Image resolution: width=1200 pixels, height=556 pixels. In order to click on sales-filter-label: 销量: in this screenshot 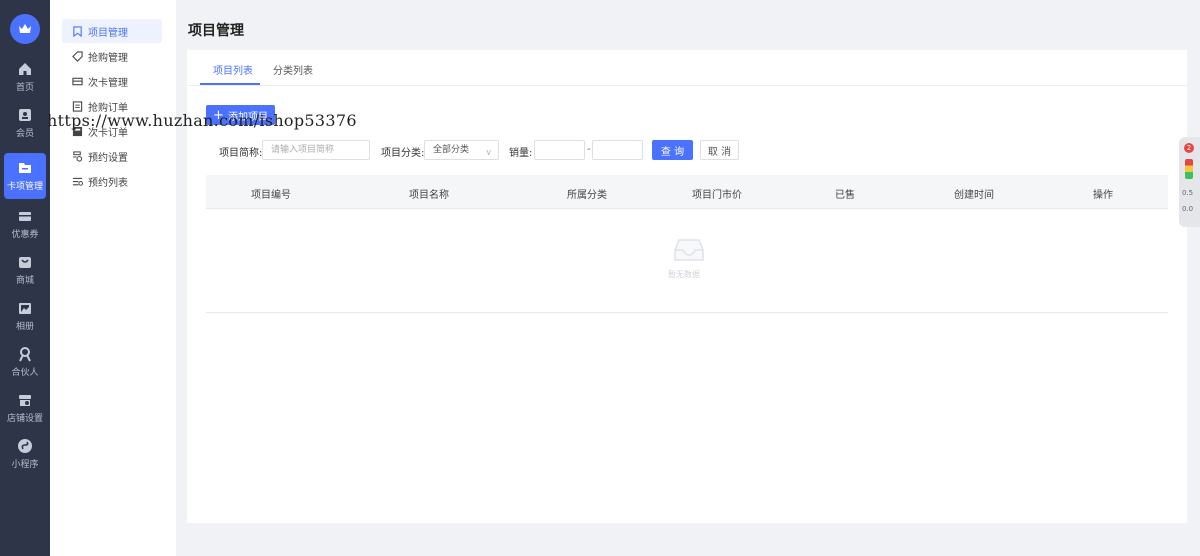, I will do `click(521, 153)`.